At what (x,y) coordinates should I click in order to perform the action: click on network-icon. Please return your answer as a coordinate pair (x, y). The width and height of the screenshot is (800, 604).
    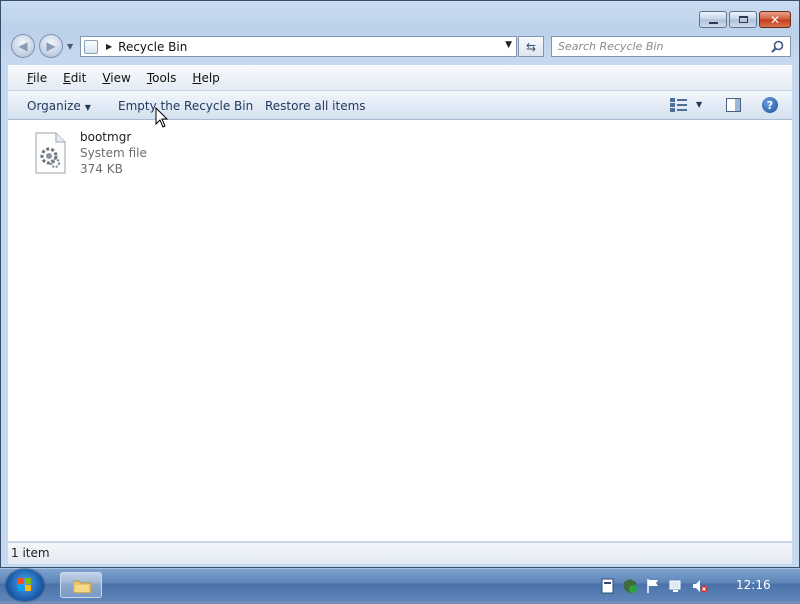
    Looking at the image, I should click on (676, 586).